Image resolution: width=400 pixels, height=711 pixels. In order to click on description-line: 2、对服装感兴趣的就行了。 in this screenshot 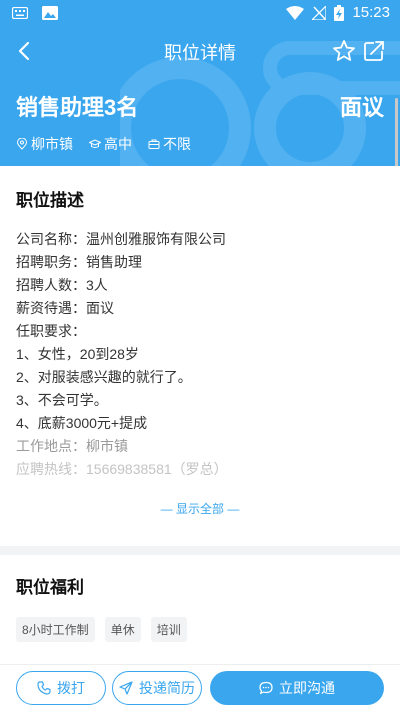, I will do `click(104, 377)`.